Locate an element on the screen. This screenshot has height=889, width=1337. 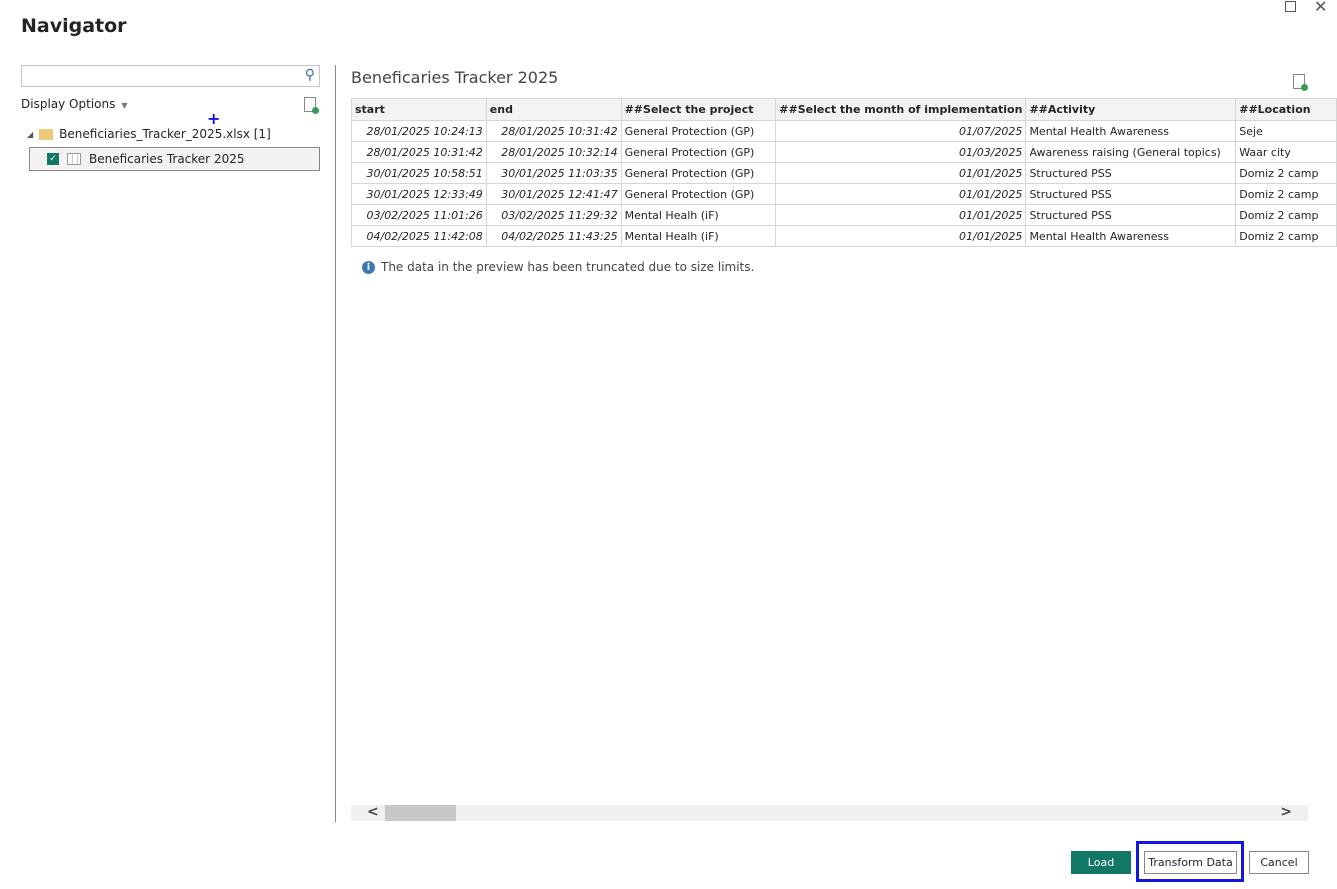
display-options-label: Display Options is located at coordinates (68, 104).